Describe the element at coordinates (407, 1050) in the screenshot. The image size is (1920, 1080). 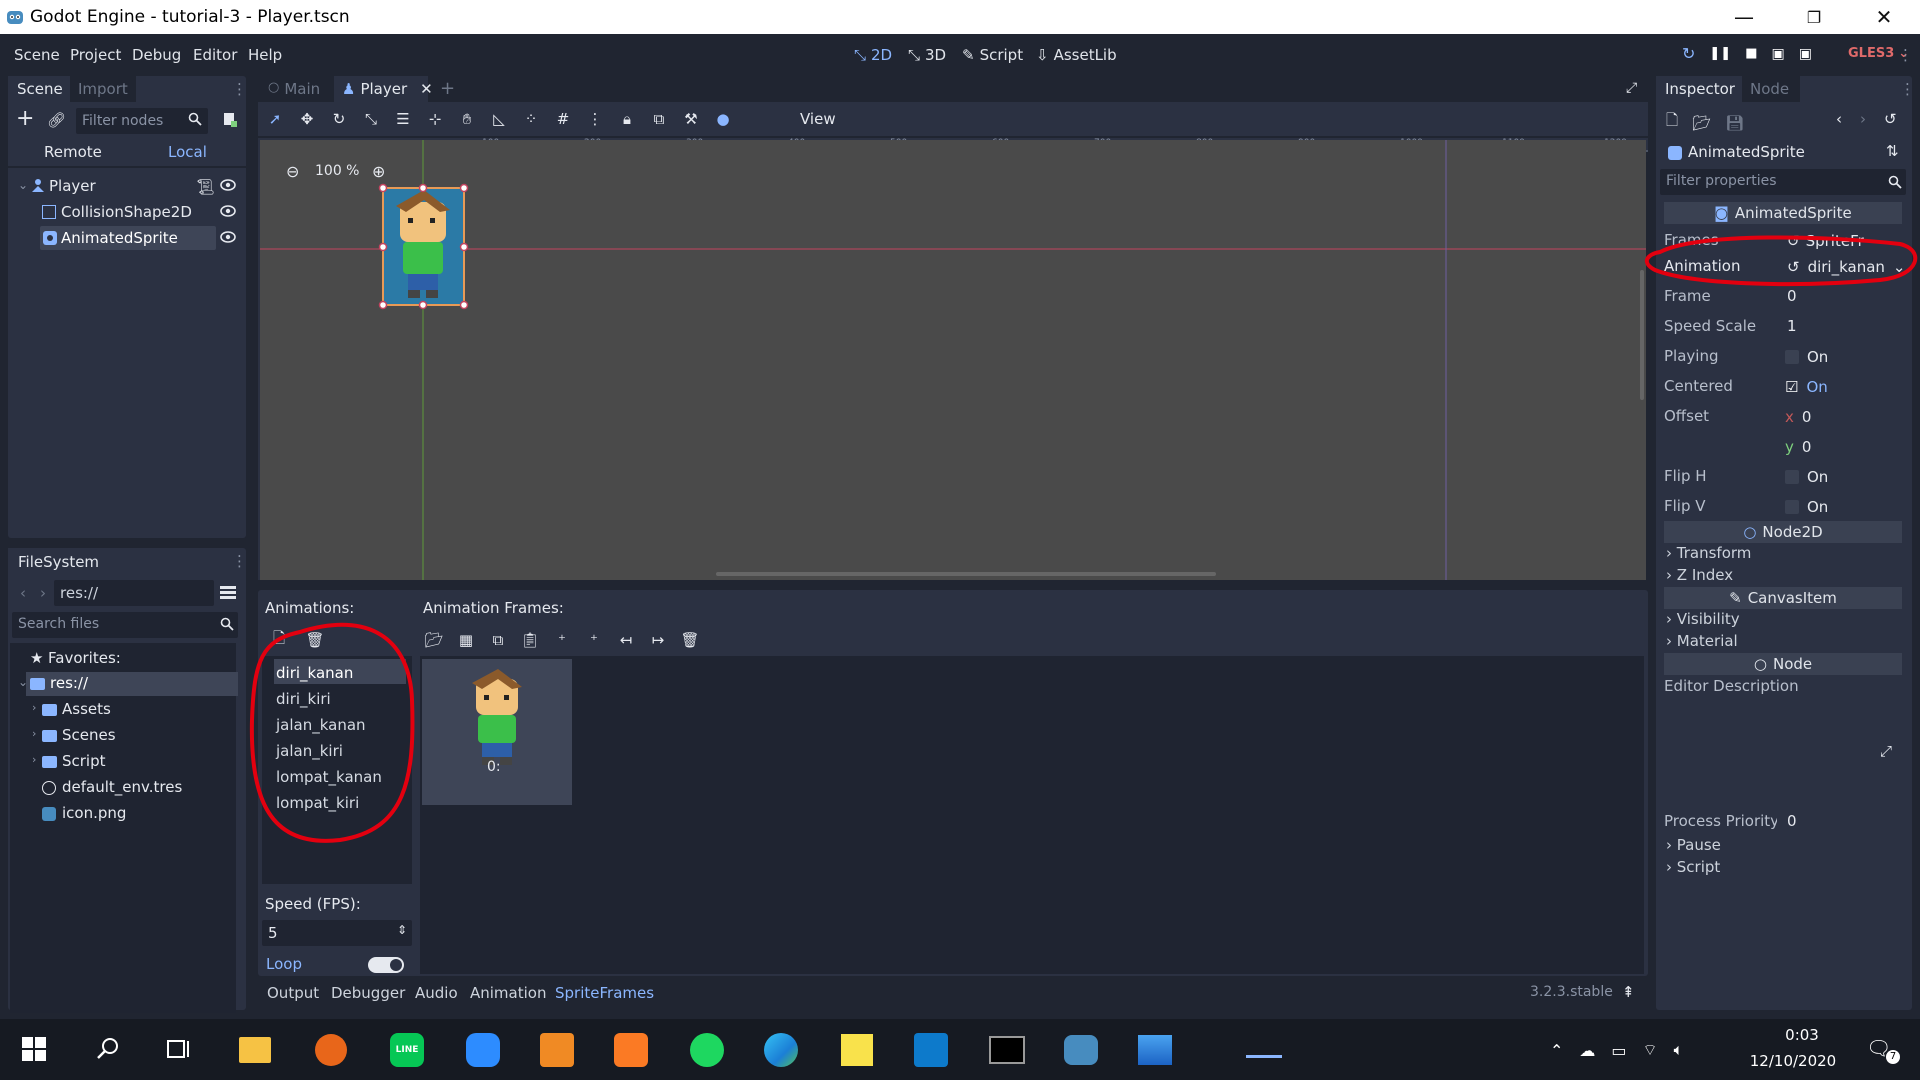
I see `line-icon: LINE` at that location.